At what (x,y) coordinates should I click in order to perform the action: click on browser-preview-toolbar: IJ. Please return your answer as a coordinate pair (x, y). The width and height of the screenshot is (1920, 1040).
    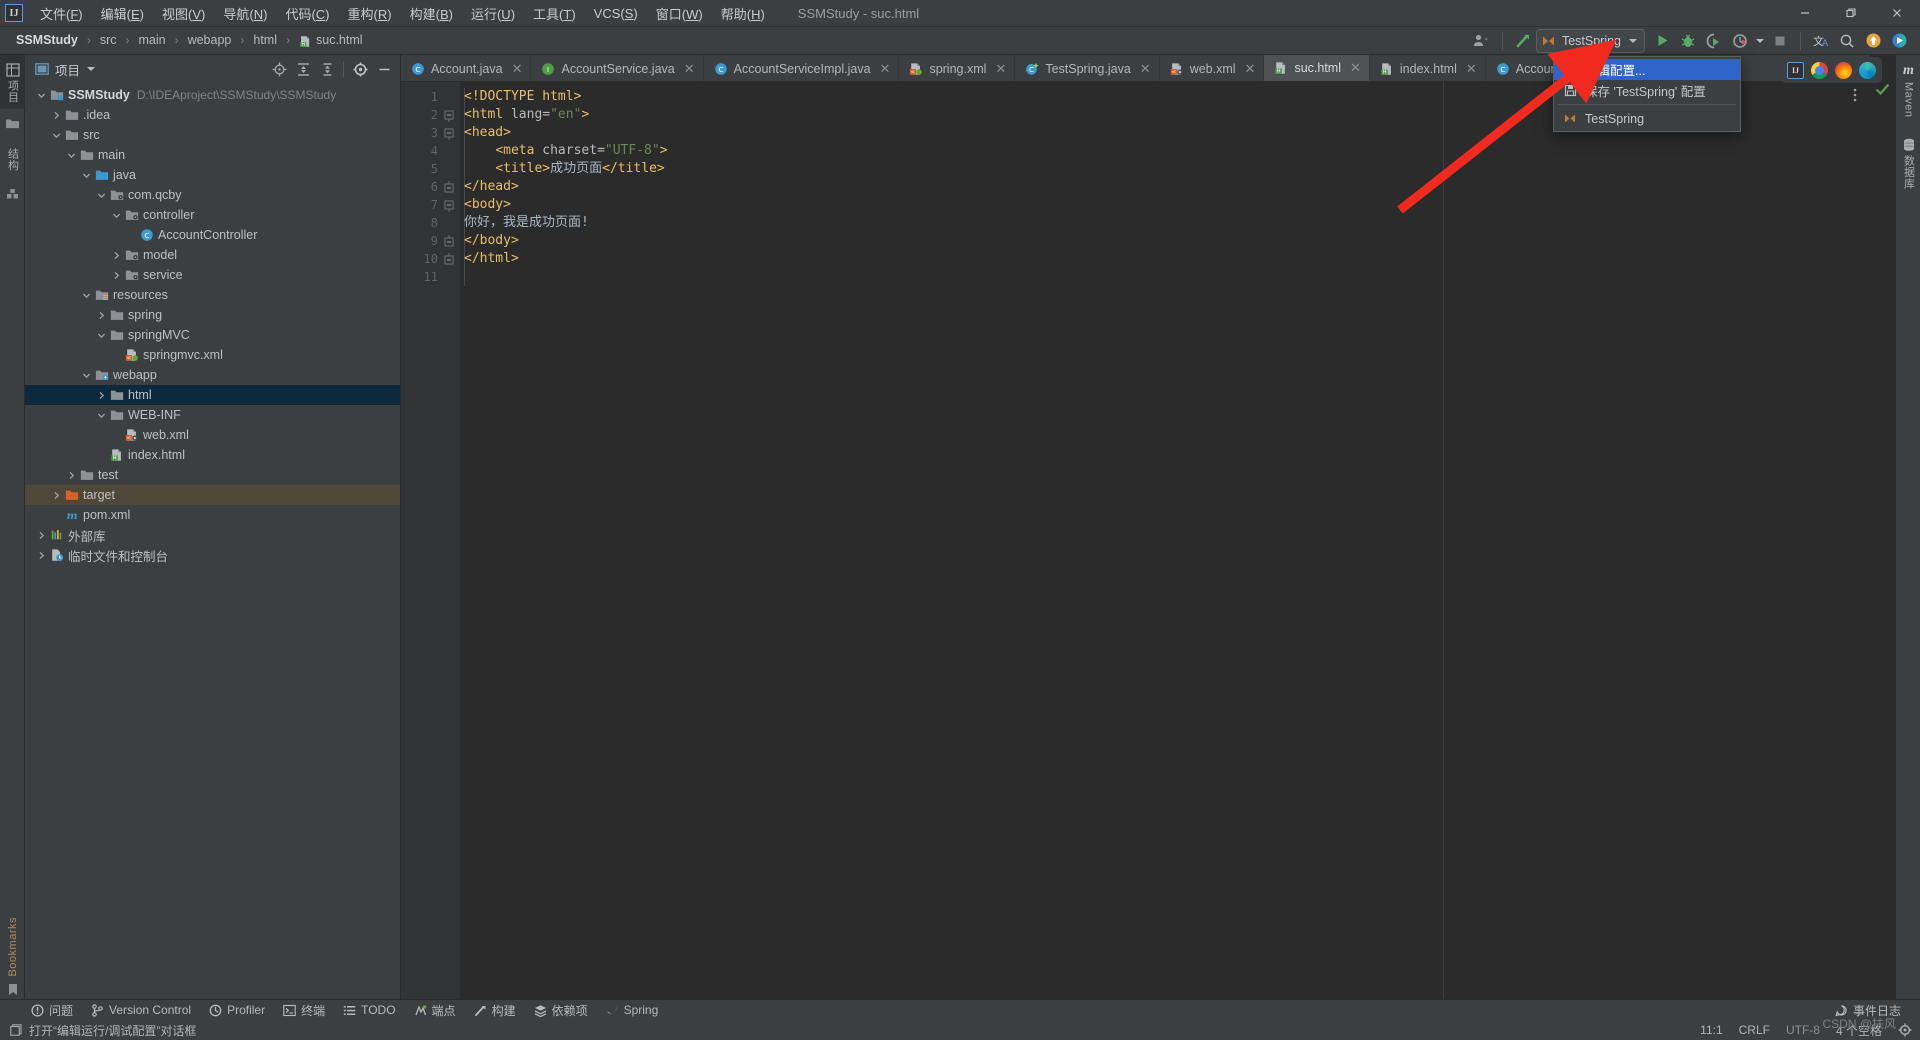
    Looking at the image, I should click on (1831, 70).